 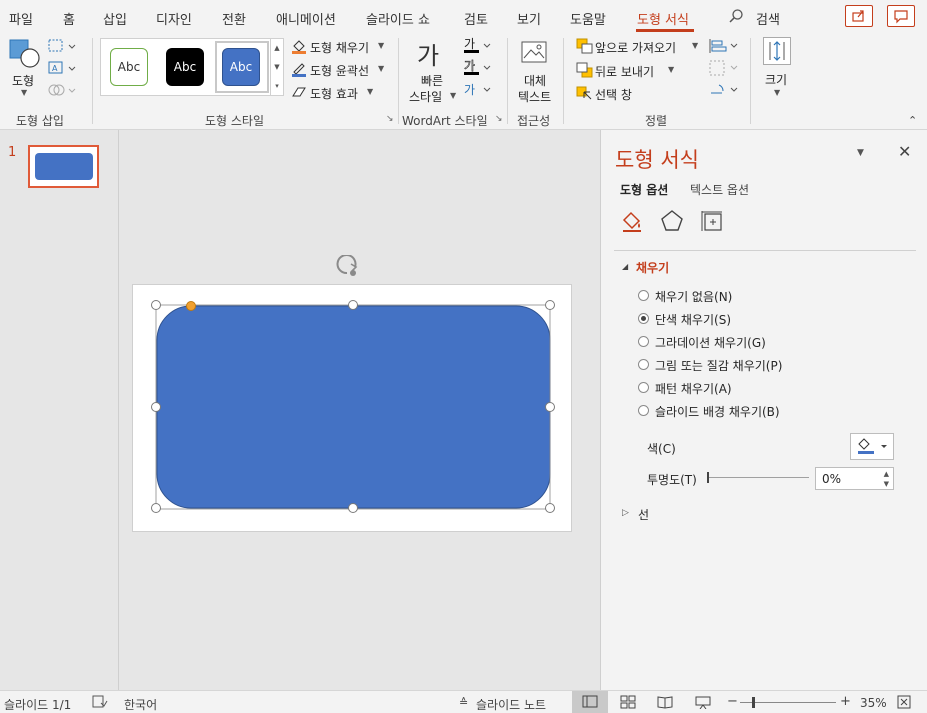 What do you see at coordinates (21, 18) in the screenshot?
I see `tab-file: 파일` at bounding box center [21, 18].